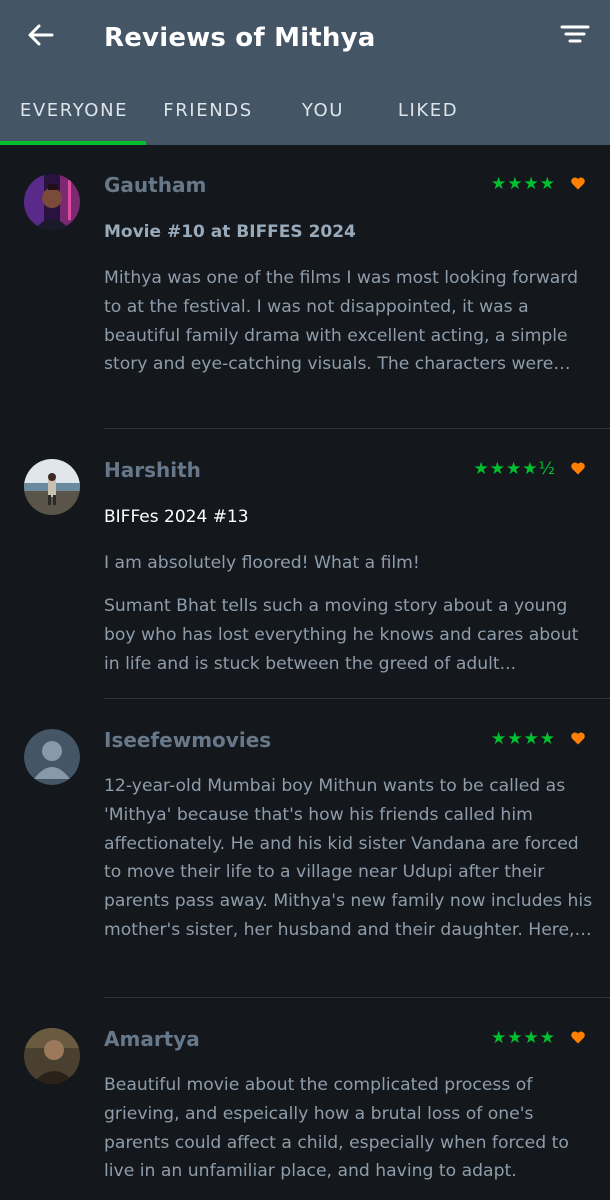 The height and width of the screenshot is (1200, 610). Describe the element at coordinates (176, 517) in the screenshot. I see `review-title: BIFFes 2024 #13` at that location.